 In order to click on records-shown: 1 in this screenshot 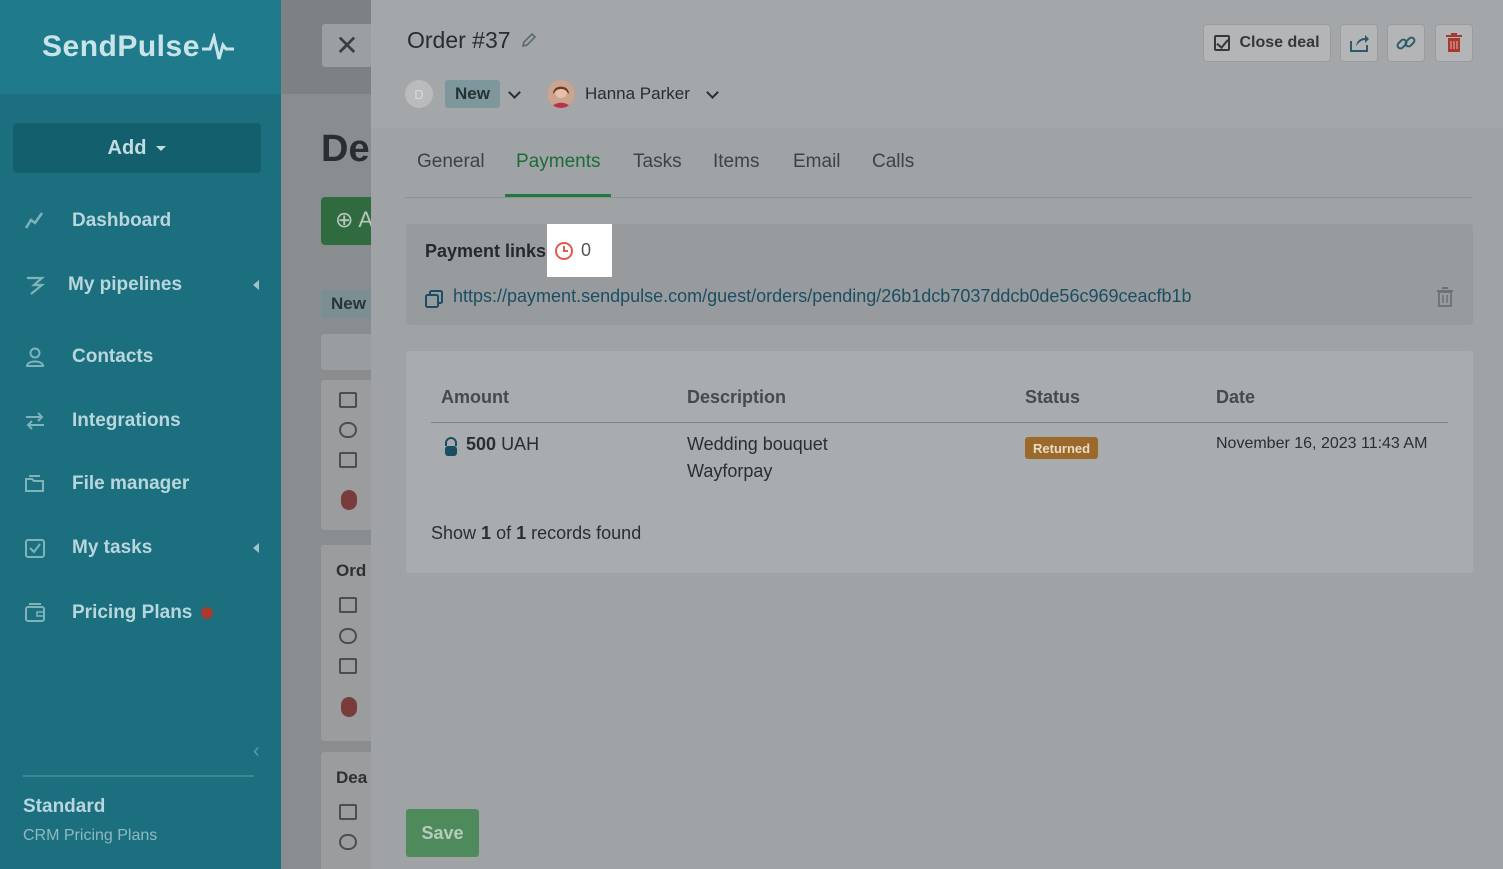, I will do `click(486, 533)`.